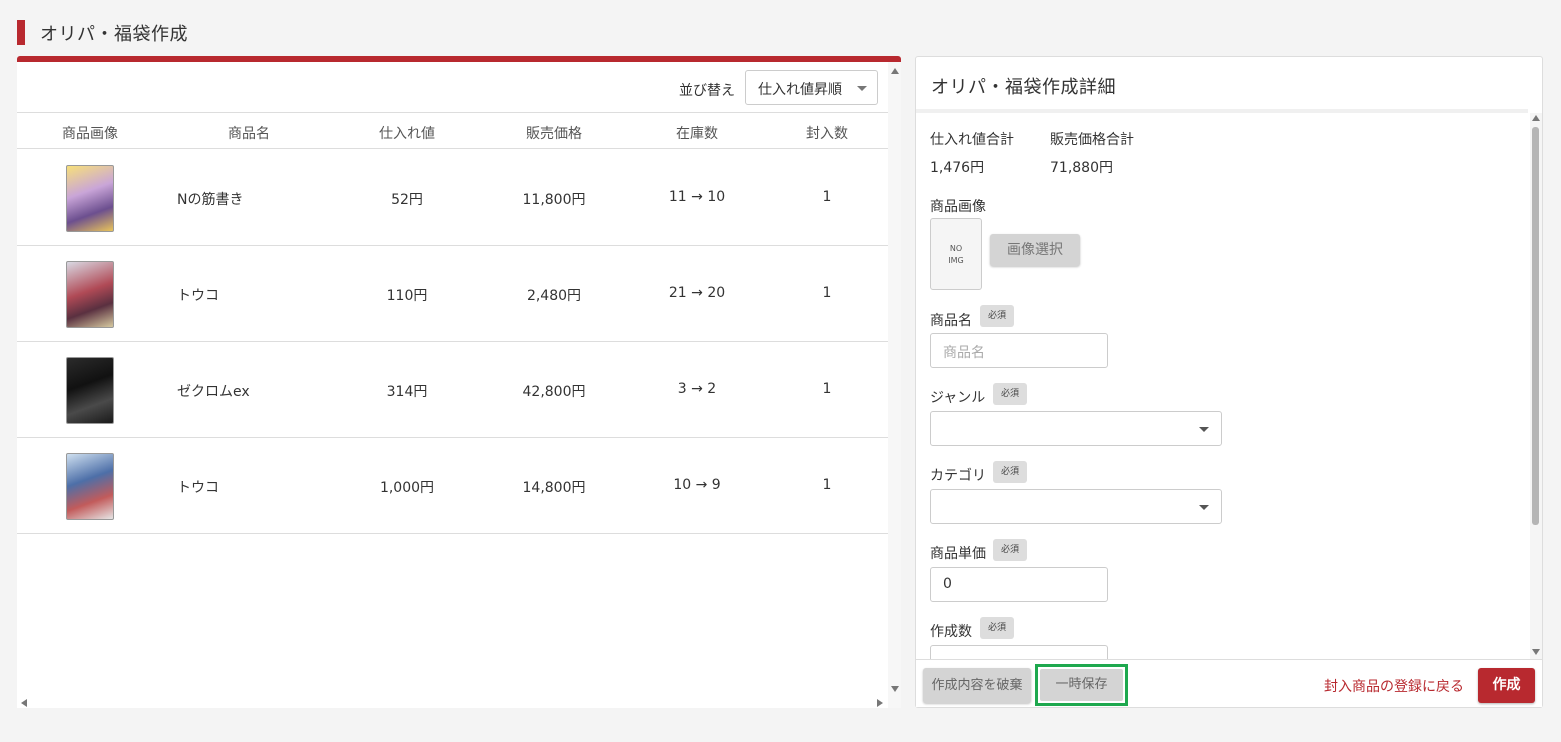  I want to click on temp-save-button: 一時保存, so click(1081, 685).